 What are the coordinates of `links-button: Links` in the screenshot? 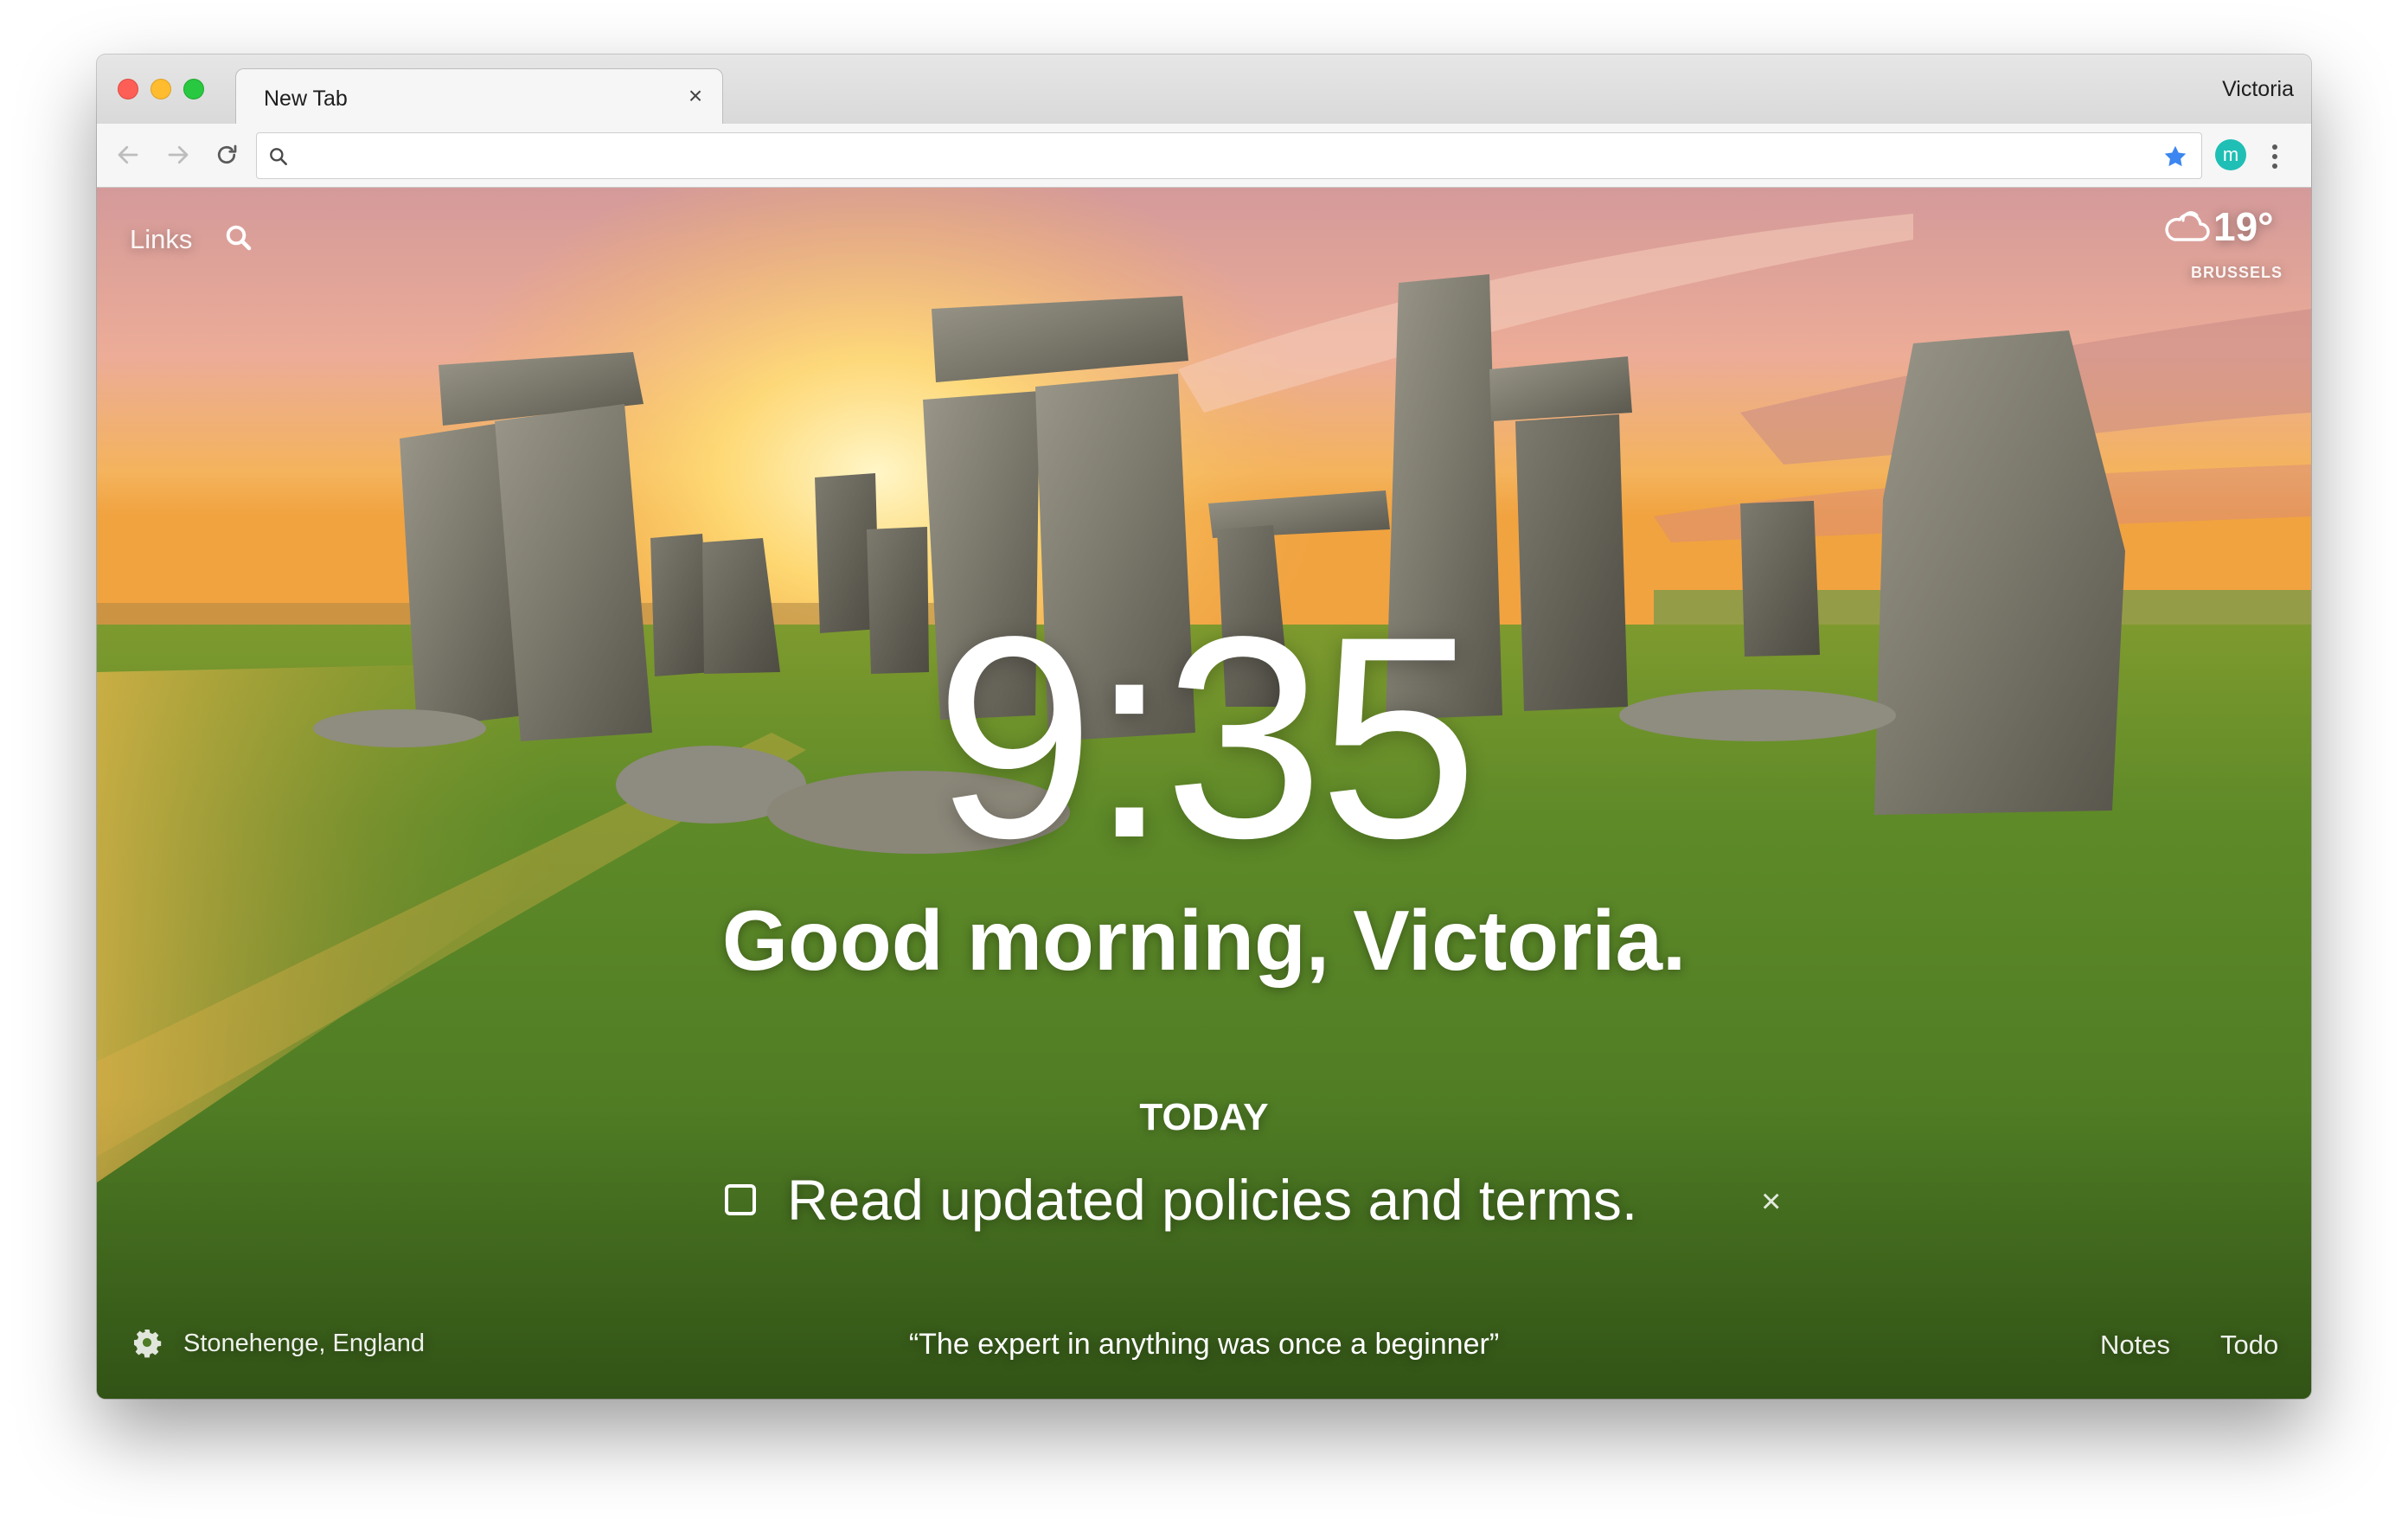 It's located at (161, 240).